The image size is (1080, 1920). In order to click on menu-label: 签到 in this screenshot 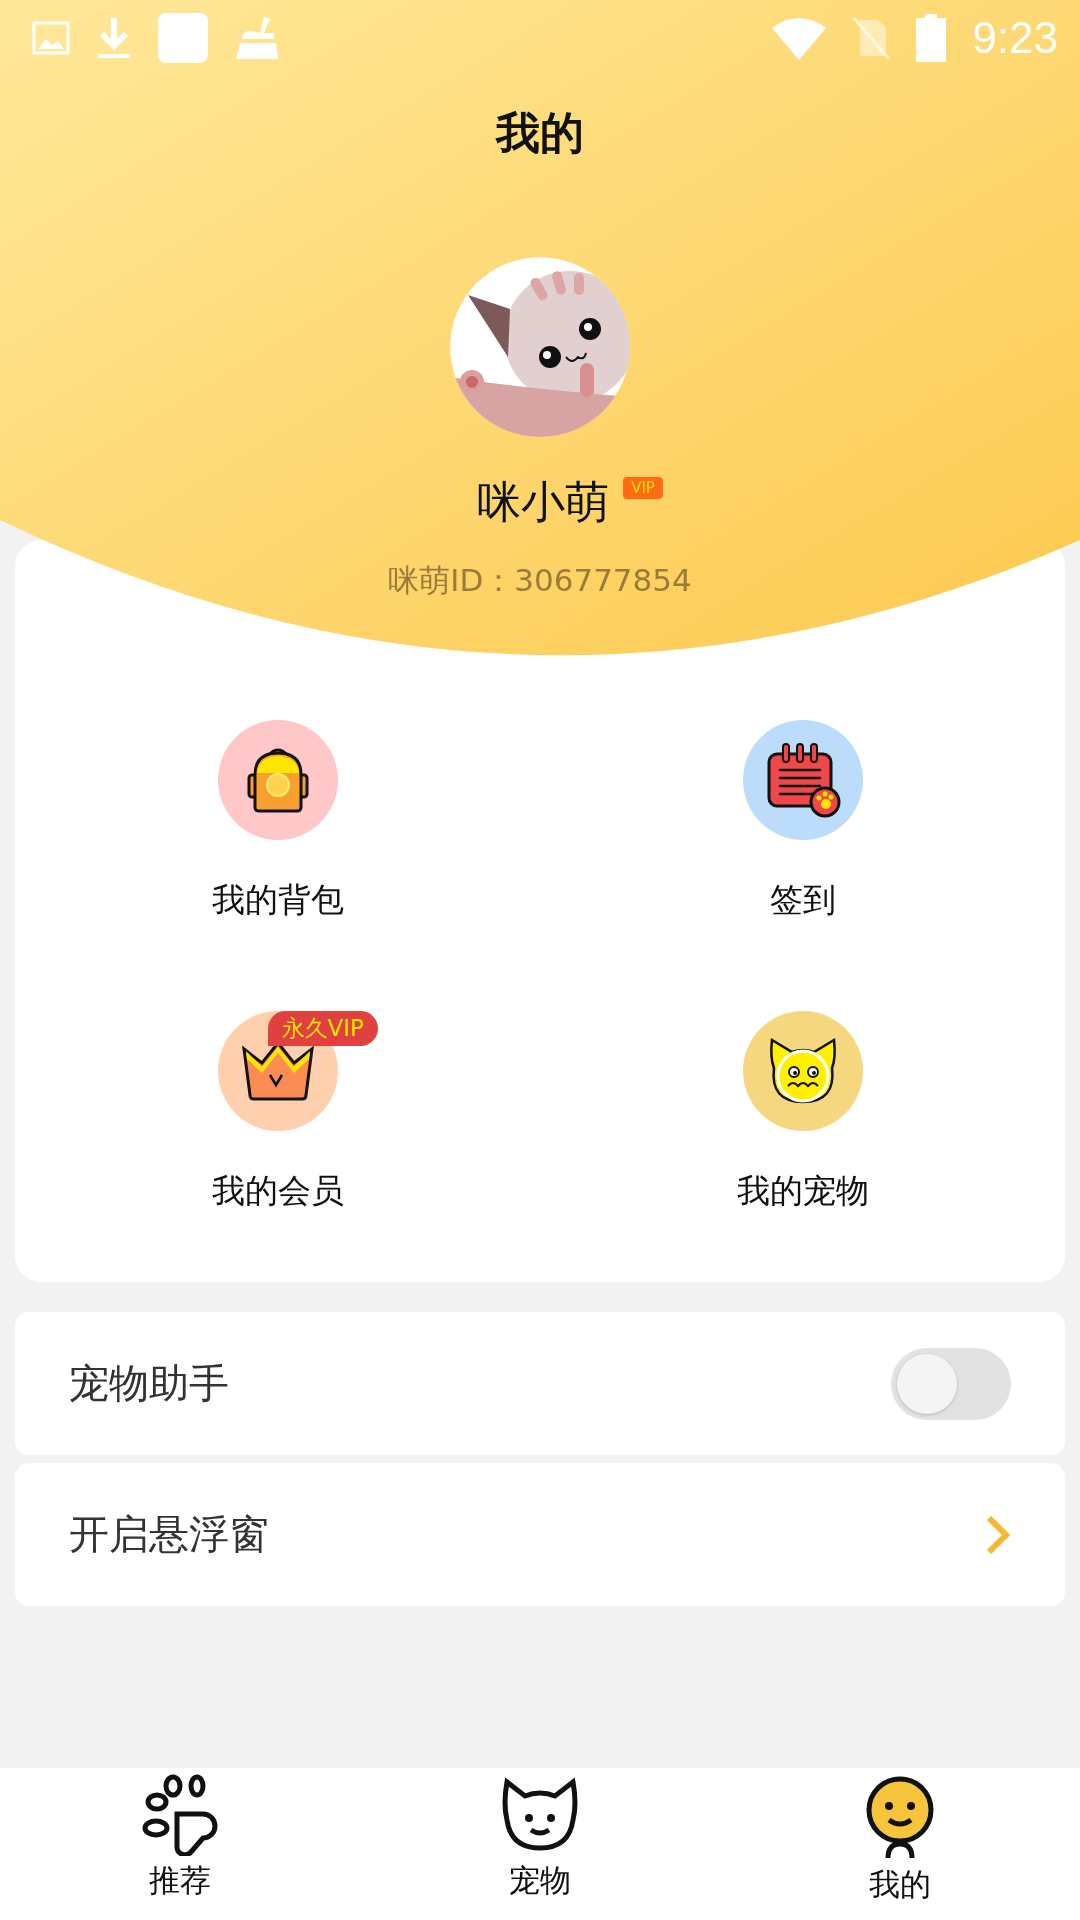, I will do `click(802, 900)`.